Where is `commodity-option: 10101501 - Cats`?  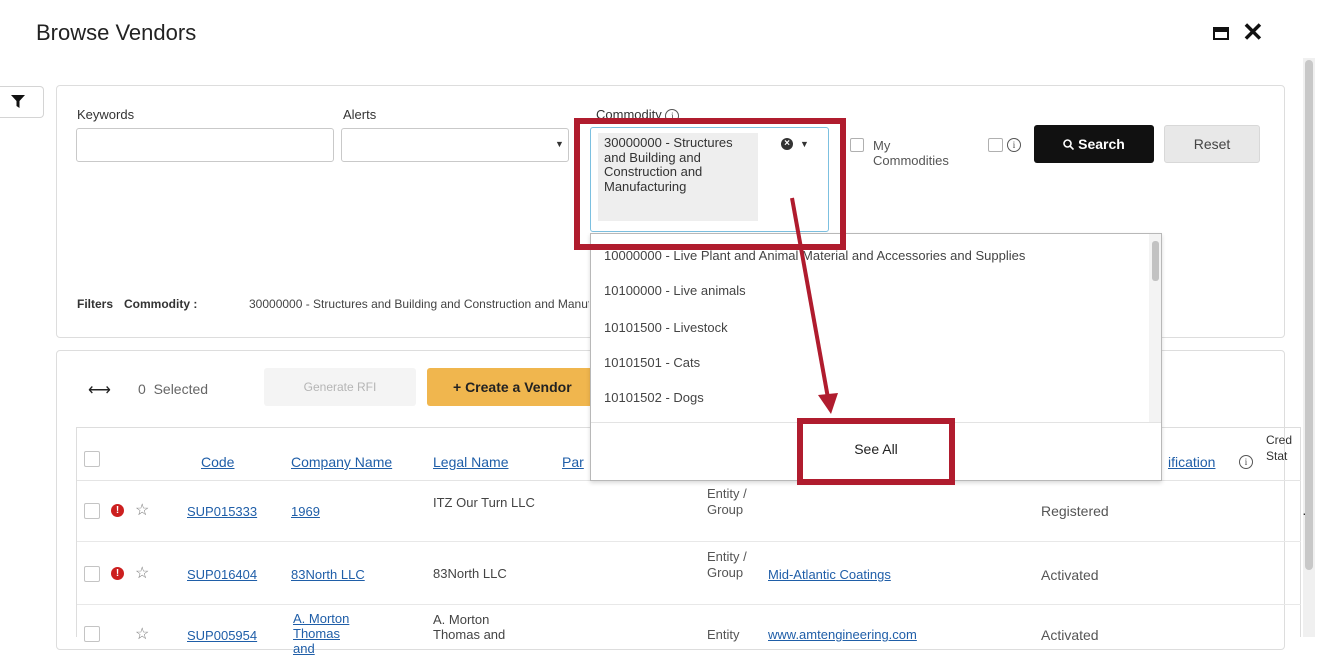
commodity-option: 10101501 - Cats is located at coordinates (652, 362).